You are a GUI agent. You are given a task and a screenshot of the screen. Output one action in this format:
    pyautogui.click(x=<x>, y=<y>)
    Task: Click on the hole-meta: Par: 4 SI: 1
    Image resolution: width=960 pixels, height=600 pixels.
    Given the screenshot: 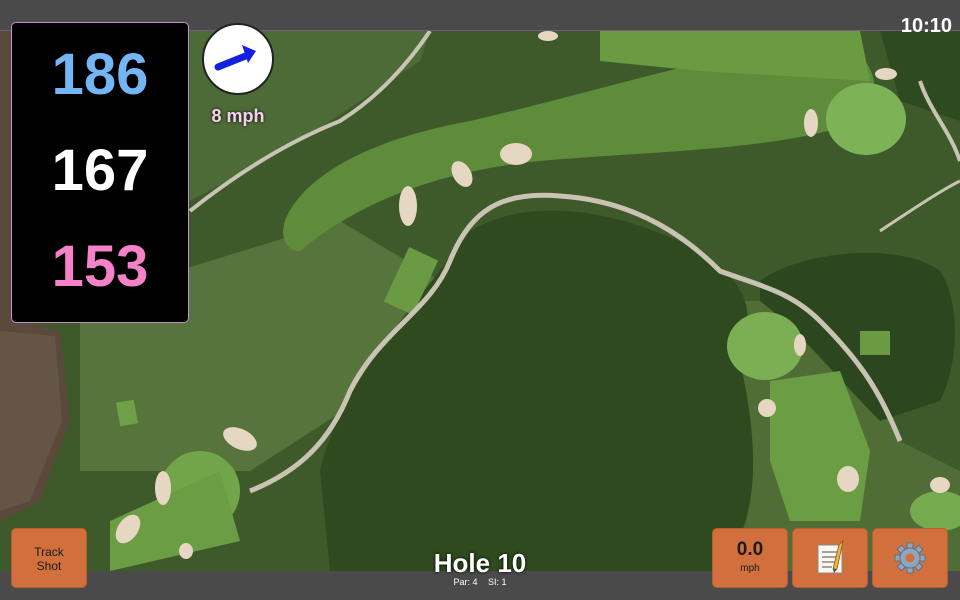 What is the action you would take?
    pyautogui.click(x=480, y=582)
    